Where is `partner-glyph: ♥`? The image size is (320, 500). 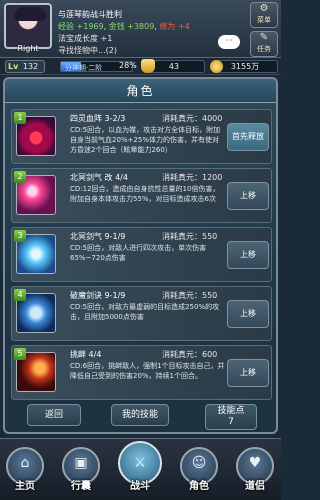 partner-glyph: ♥ is located at coordinates (255, 463).